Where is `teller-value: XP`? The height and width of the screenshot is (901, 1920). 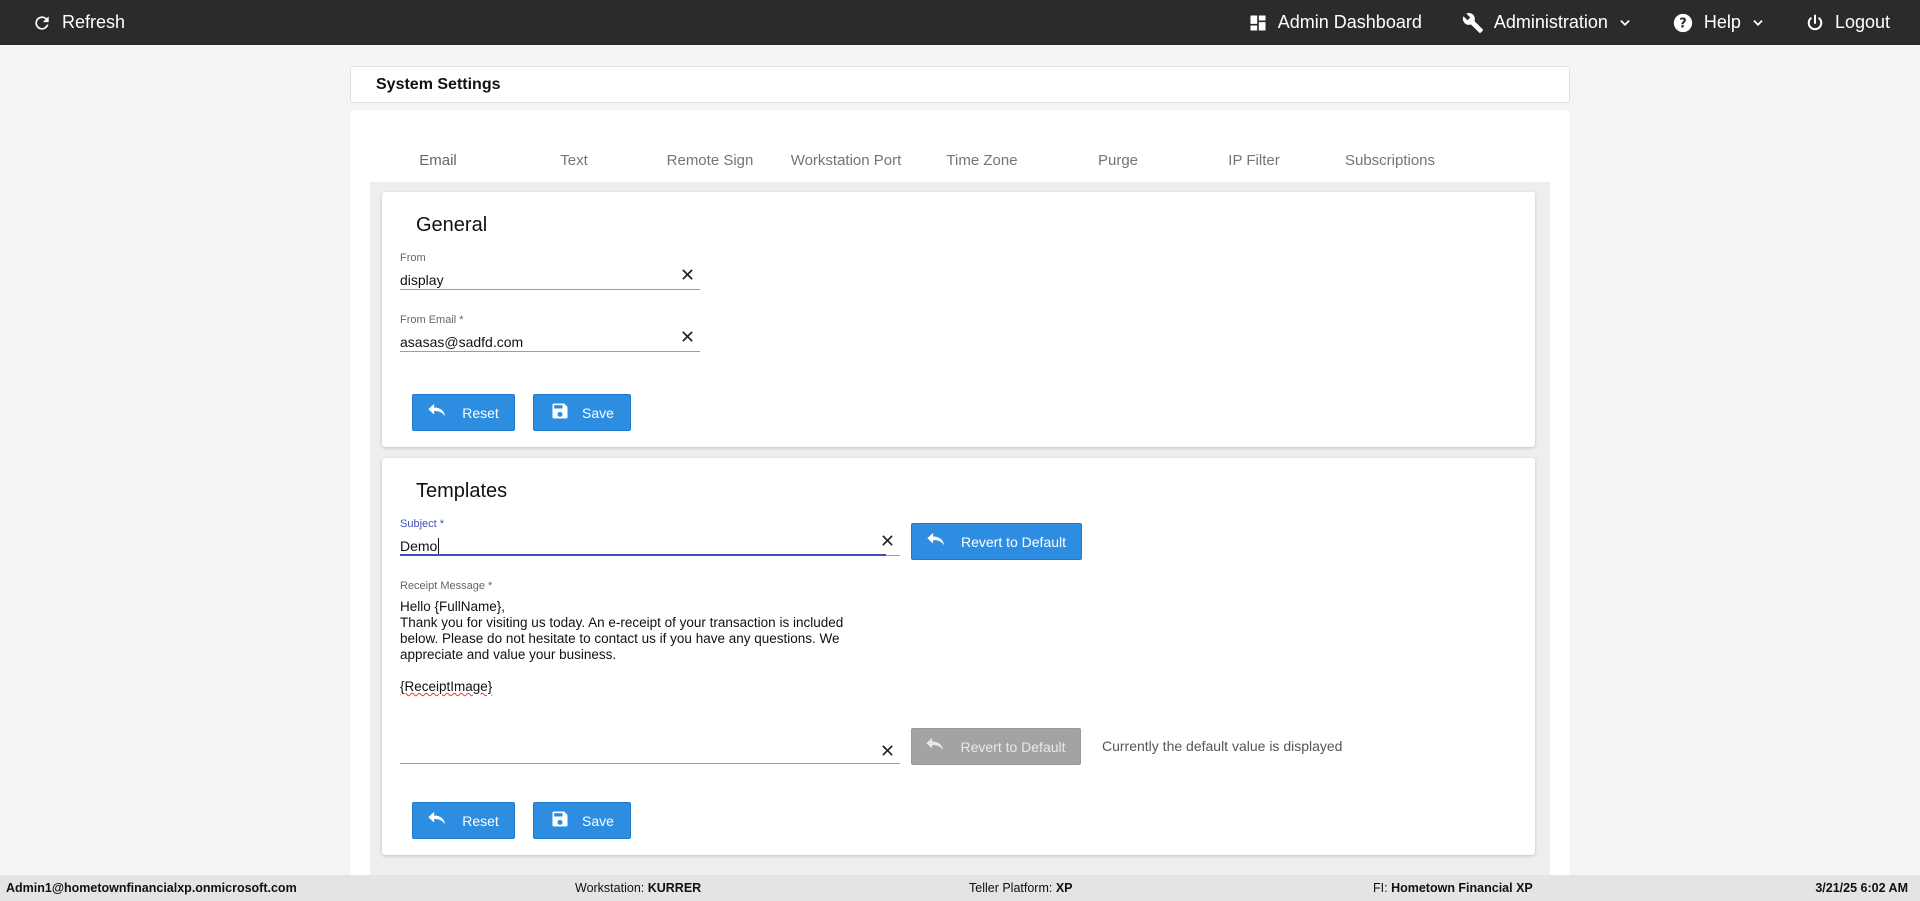 teller-value: XP is located at coordinates (1064, 888).